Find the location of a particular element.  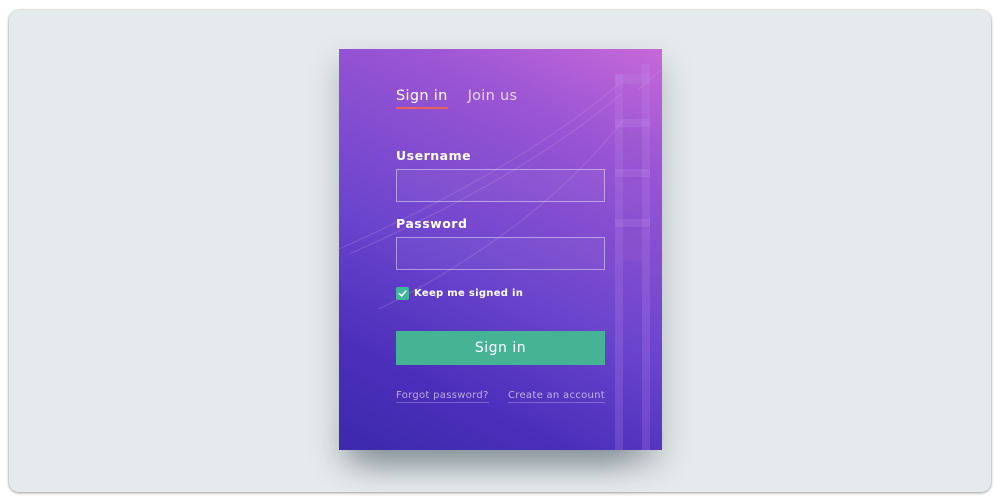

forgot-password-link: Forgot password? is located at coordinates (442, 396).